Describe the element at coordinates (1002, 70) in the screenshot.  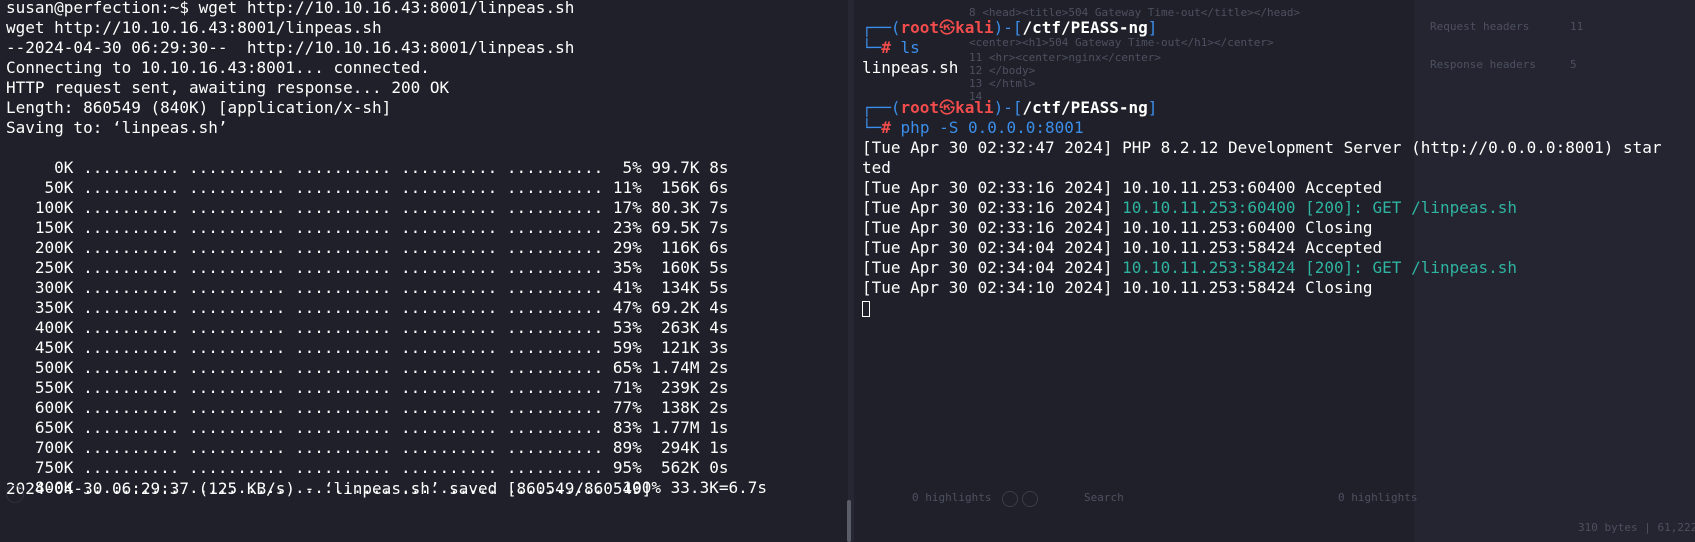
I see `ghost-code-line: 12 </body>` at that location.